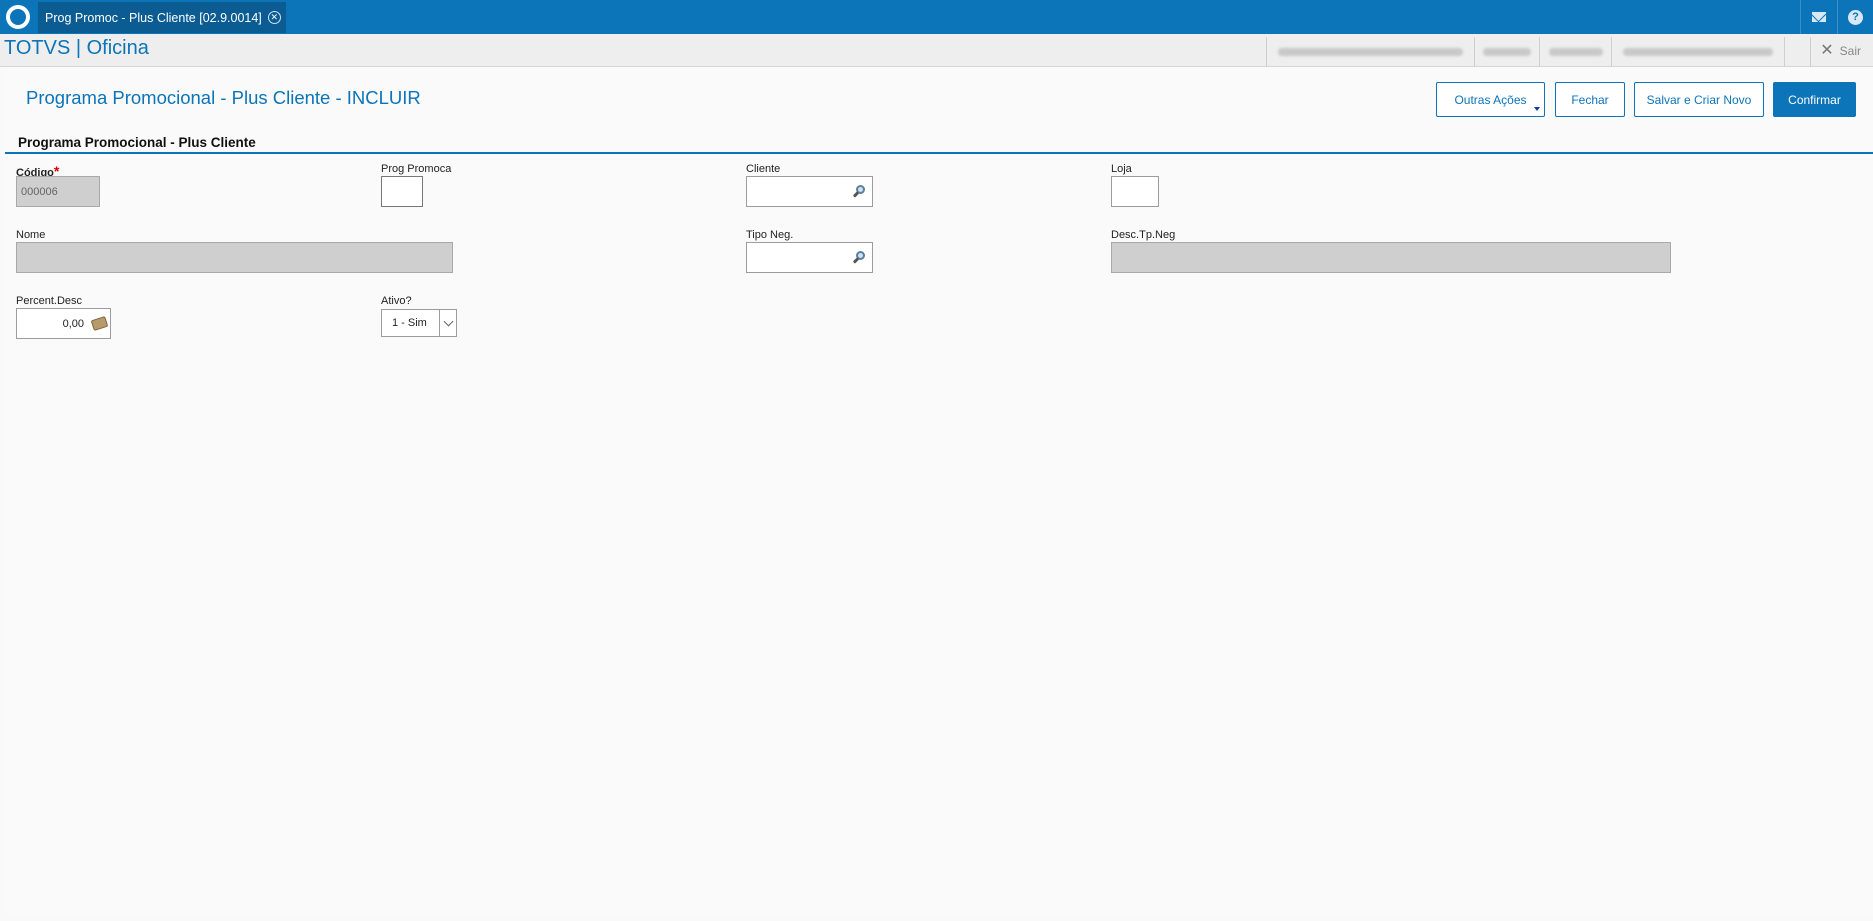 The image size is (1873, 921). What do you see at coordinates (1391, 257) in the screenshot?
I see `desc-tp-neg-field` at bounding box center [1391, 257].